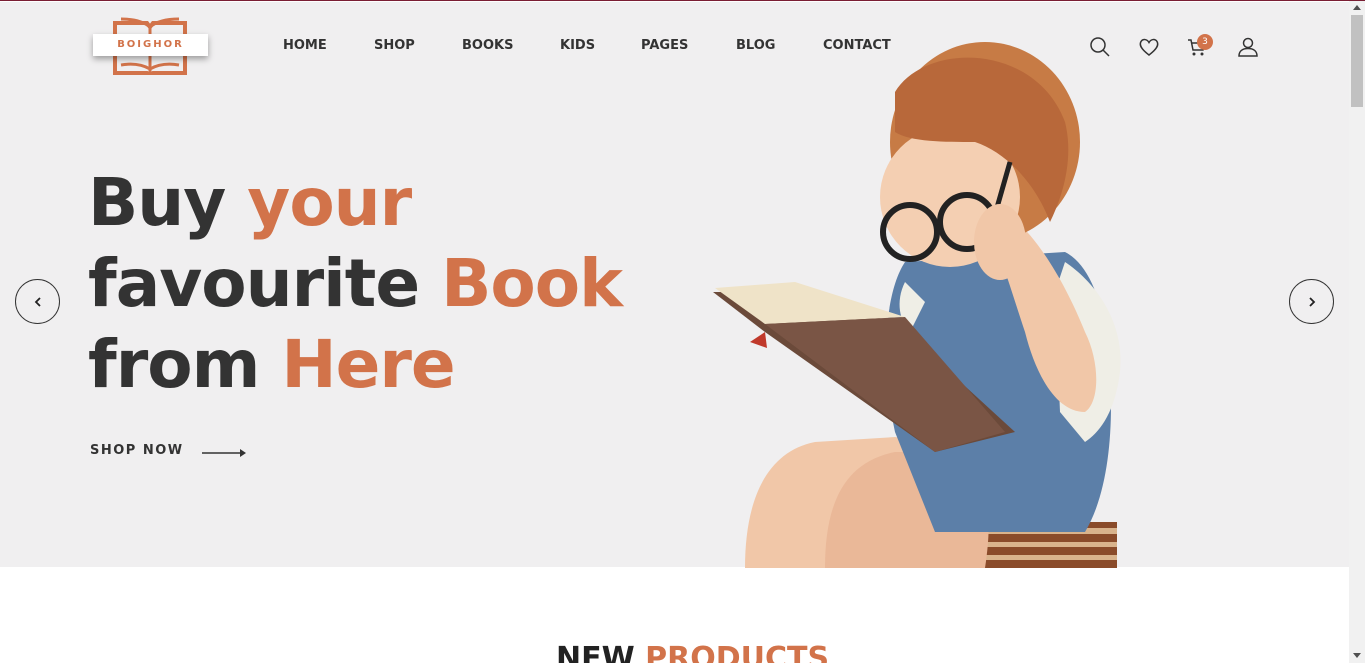 The height and width of the screenshot is (663, 1365). What do you see at coordinates (1357, 61) in the screenshot?
I see `scrollbar-thumb` at bounding box center [1357, 61].